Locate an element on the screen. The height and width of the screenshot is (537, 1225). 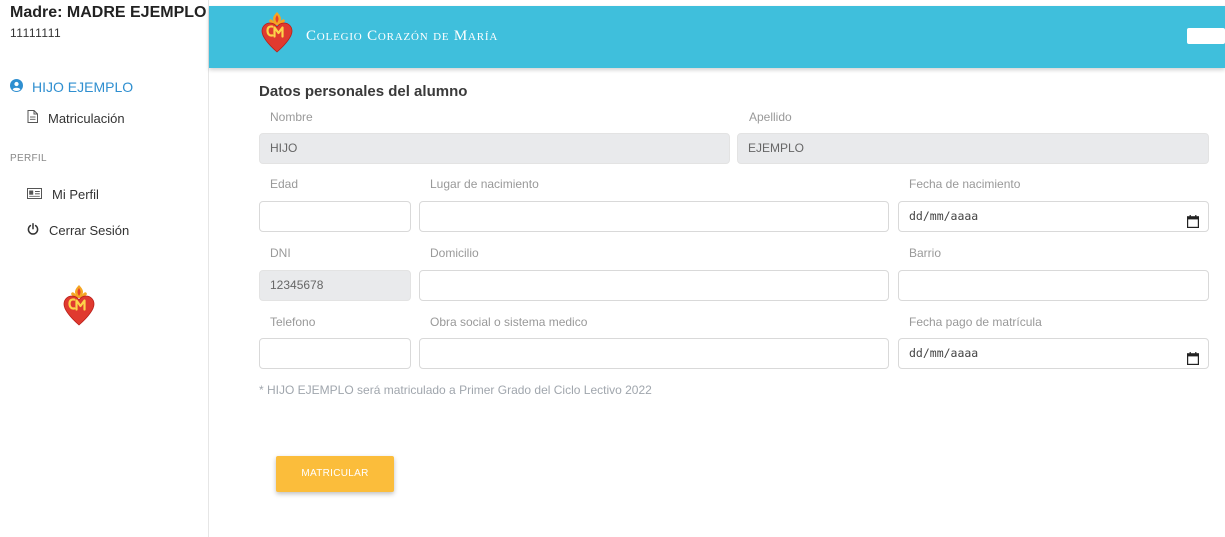
header-school-logo-icon is located at coordinates (277, 34).